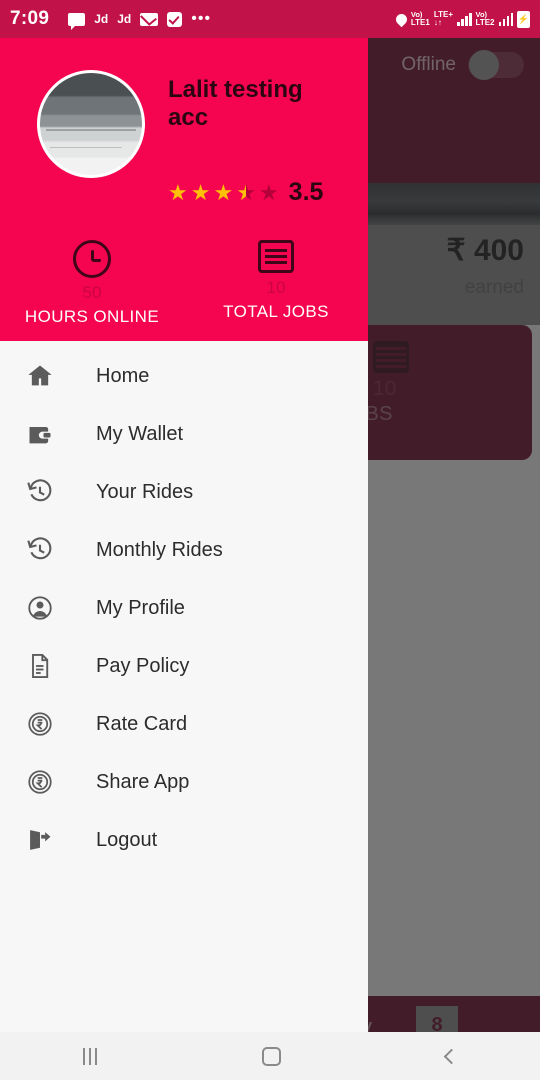 This screenshot has width=540, height=1080. I want to click on signal-bars-1-icon, so click(464, 19).